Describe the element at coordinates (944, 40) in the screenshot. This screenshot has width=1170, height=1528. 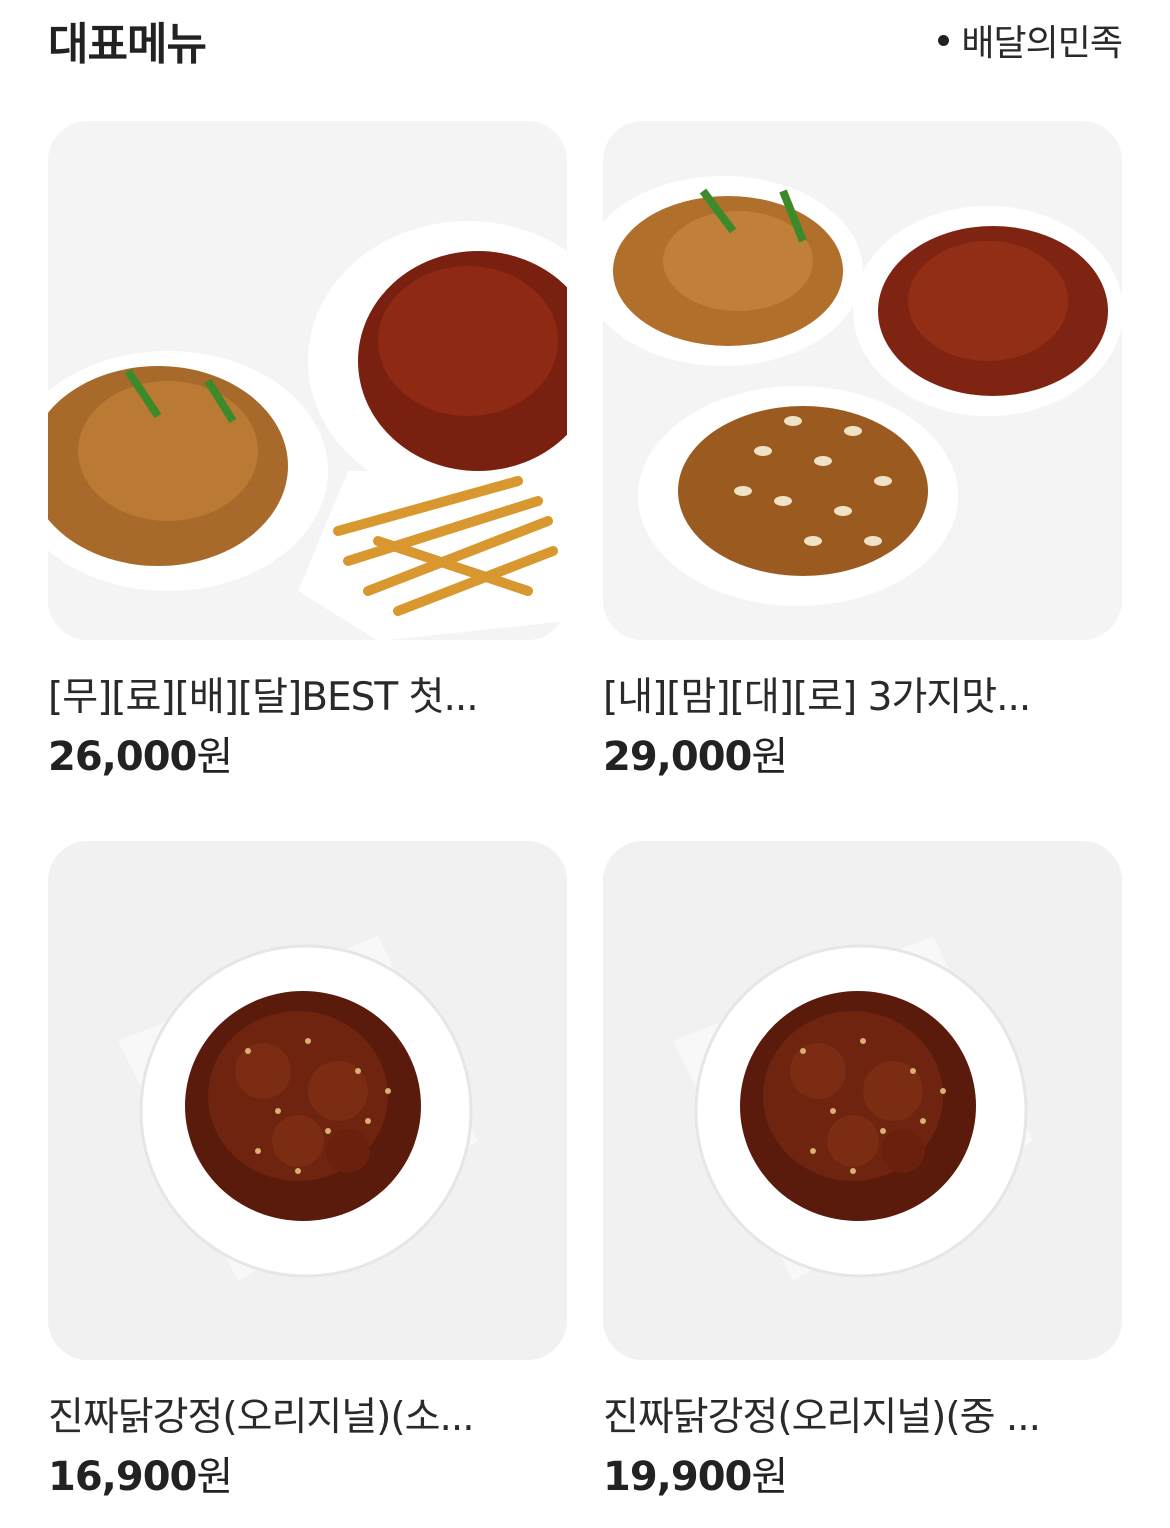
I see `bullet-icon` at that location.